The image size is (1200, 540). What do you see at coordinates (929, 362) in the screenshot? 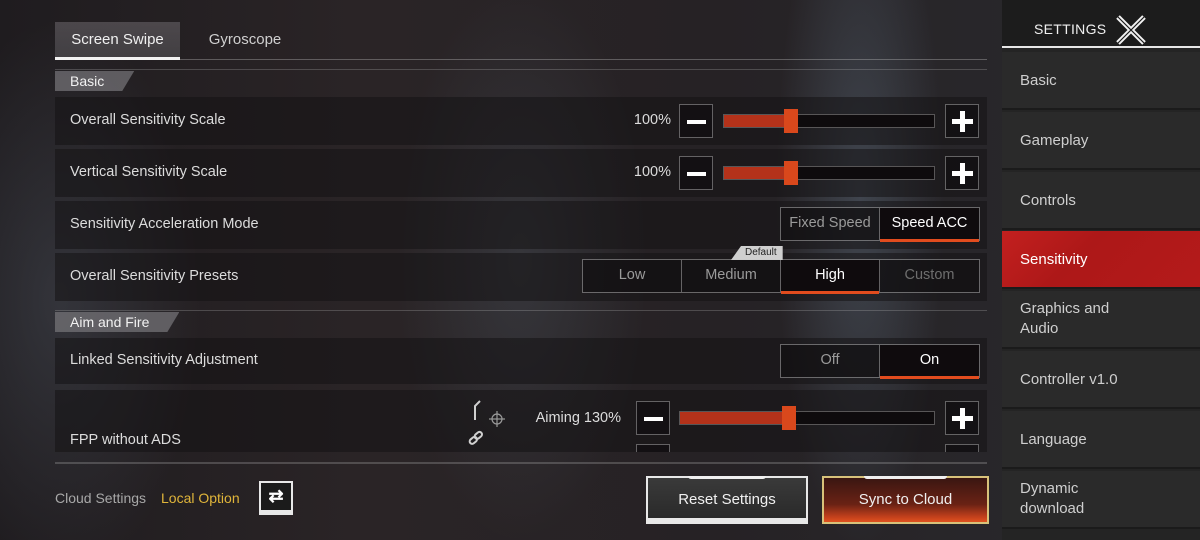
I see `option-on: On` at bounding box center [929, 362].